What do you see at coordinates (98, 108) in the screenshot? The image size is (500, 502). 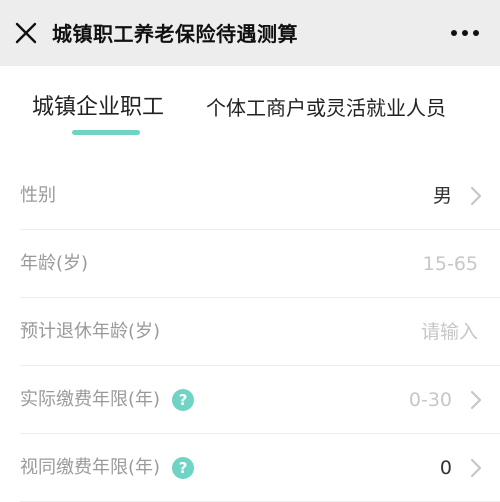 I see `tab-urban-employee: 城镇企业职工` at bounding box center [98, 108].